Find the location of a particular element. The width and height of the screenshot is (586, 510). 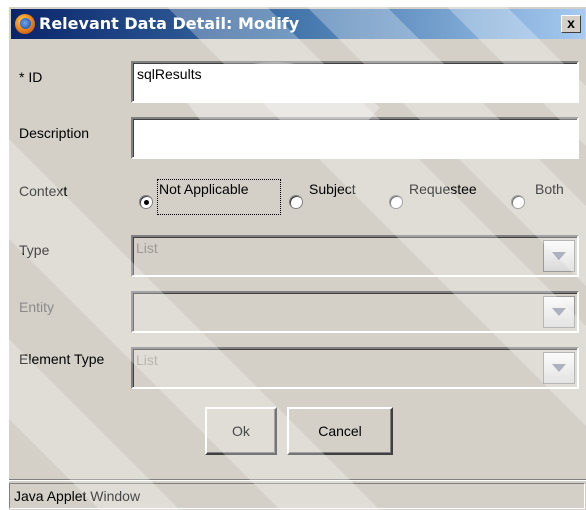

radio-label-both: Both is located at coordinates (549, 189).